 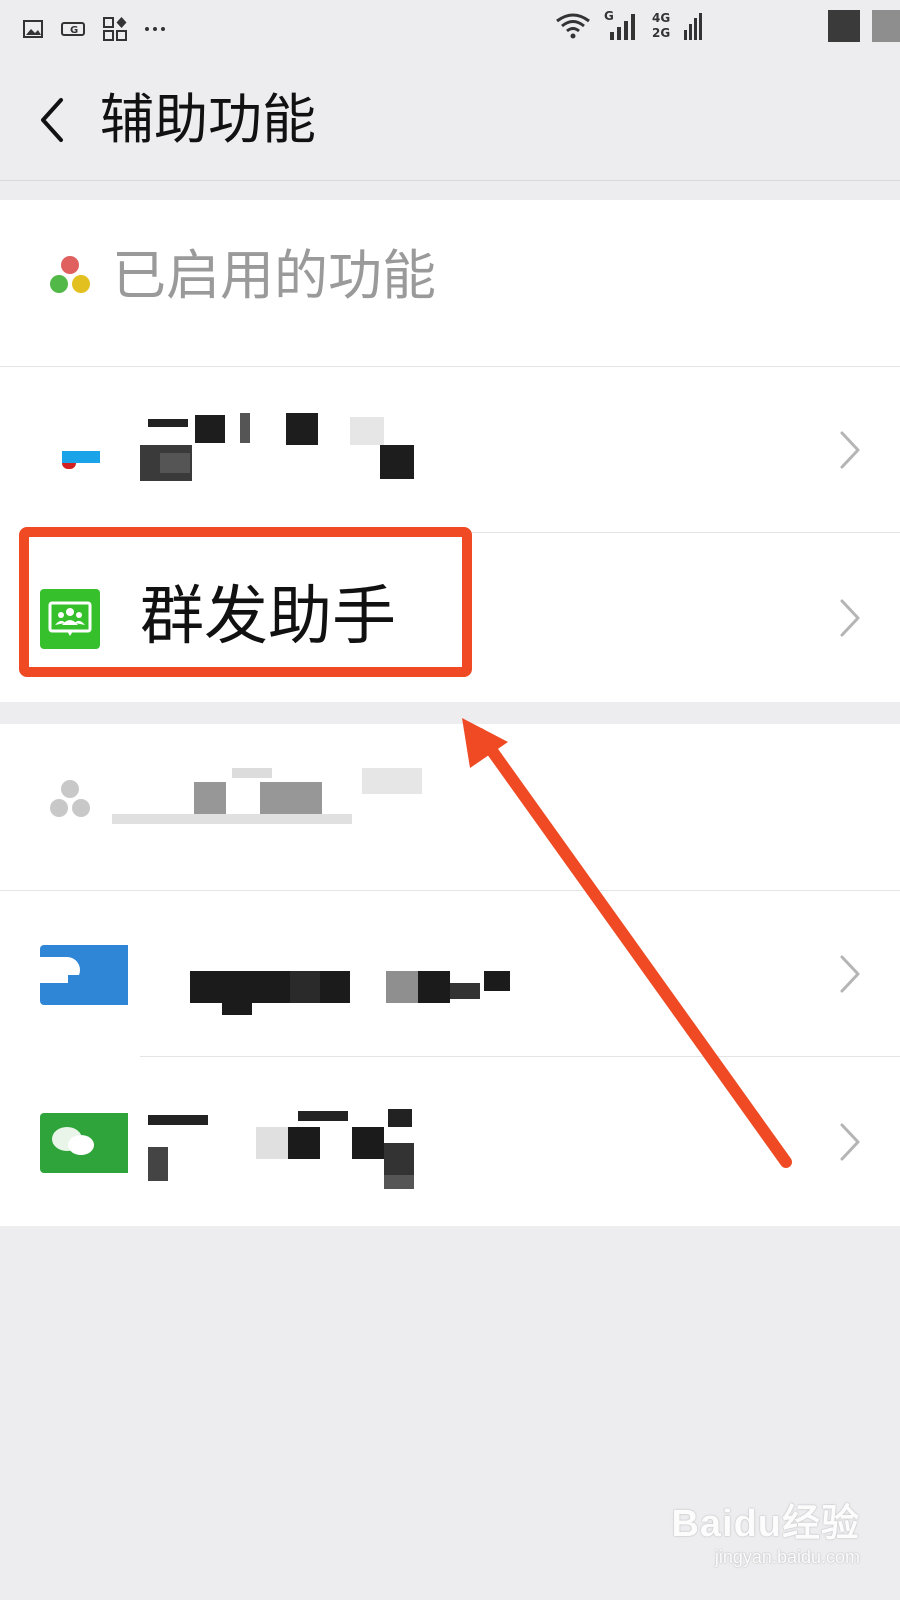 I want to click on back-arrow-icon, so click(x=52, y=120).